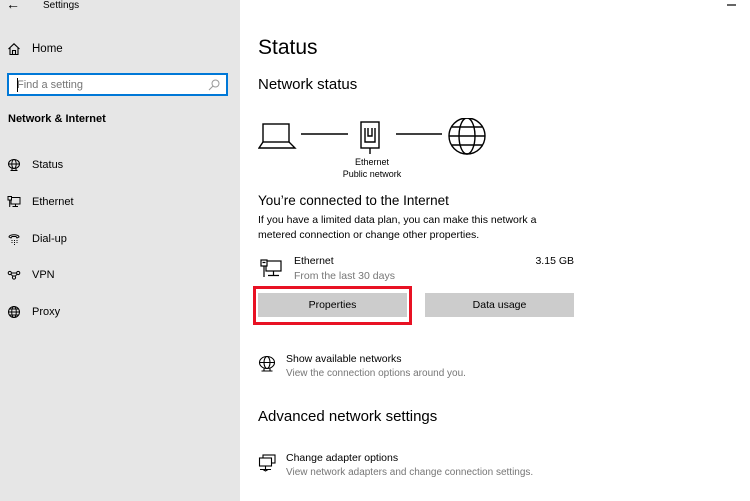 The image size is (750, 501). Describe the element at coordinates (731, 5) in the screenshot. I see `minimize-icon` at that location.